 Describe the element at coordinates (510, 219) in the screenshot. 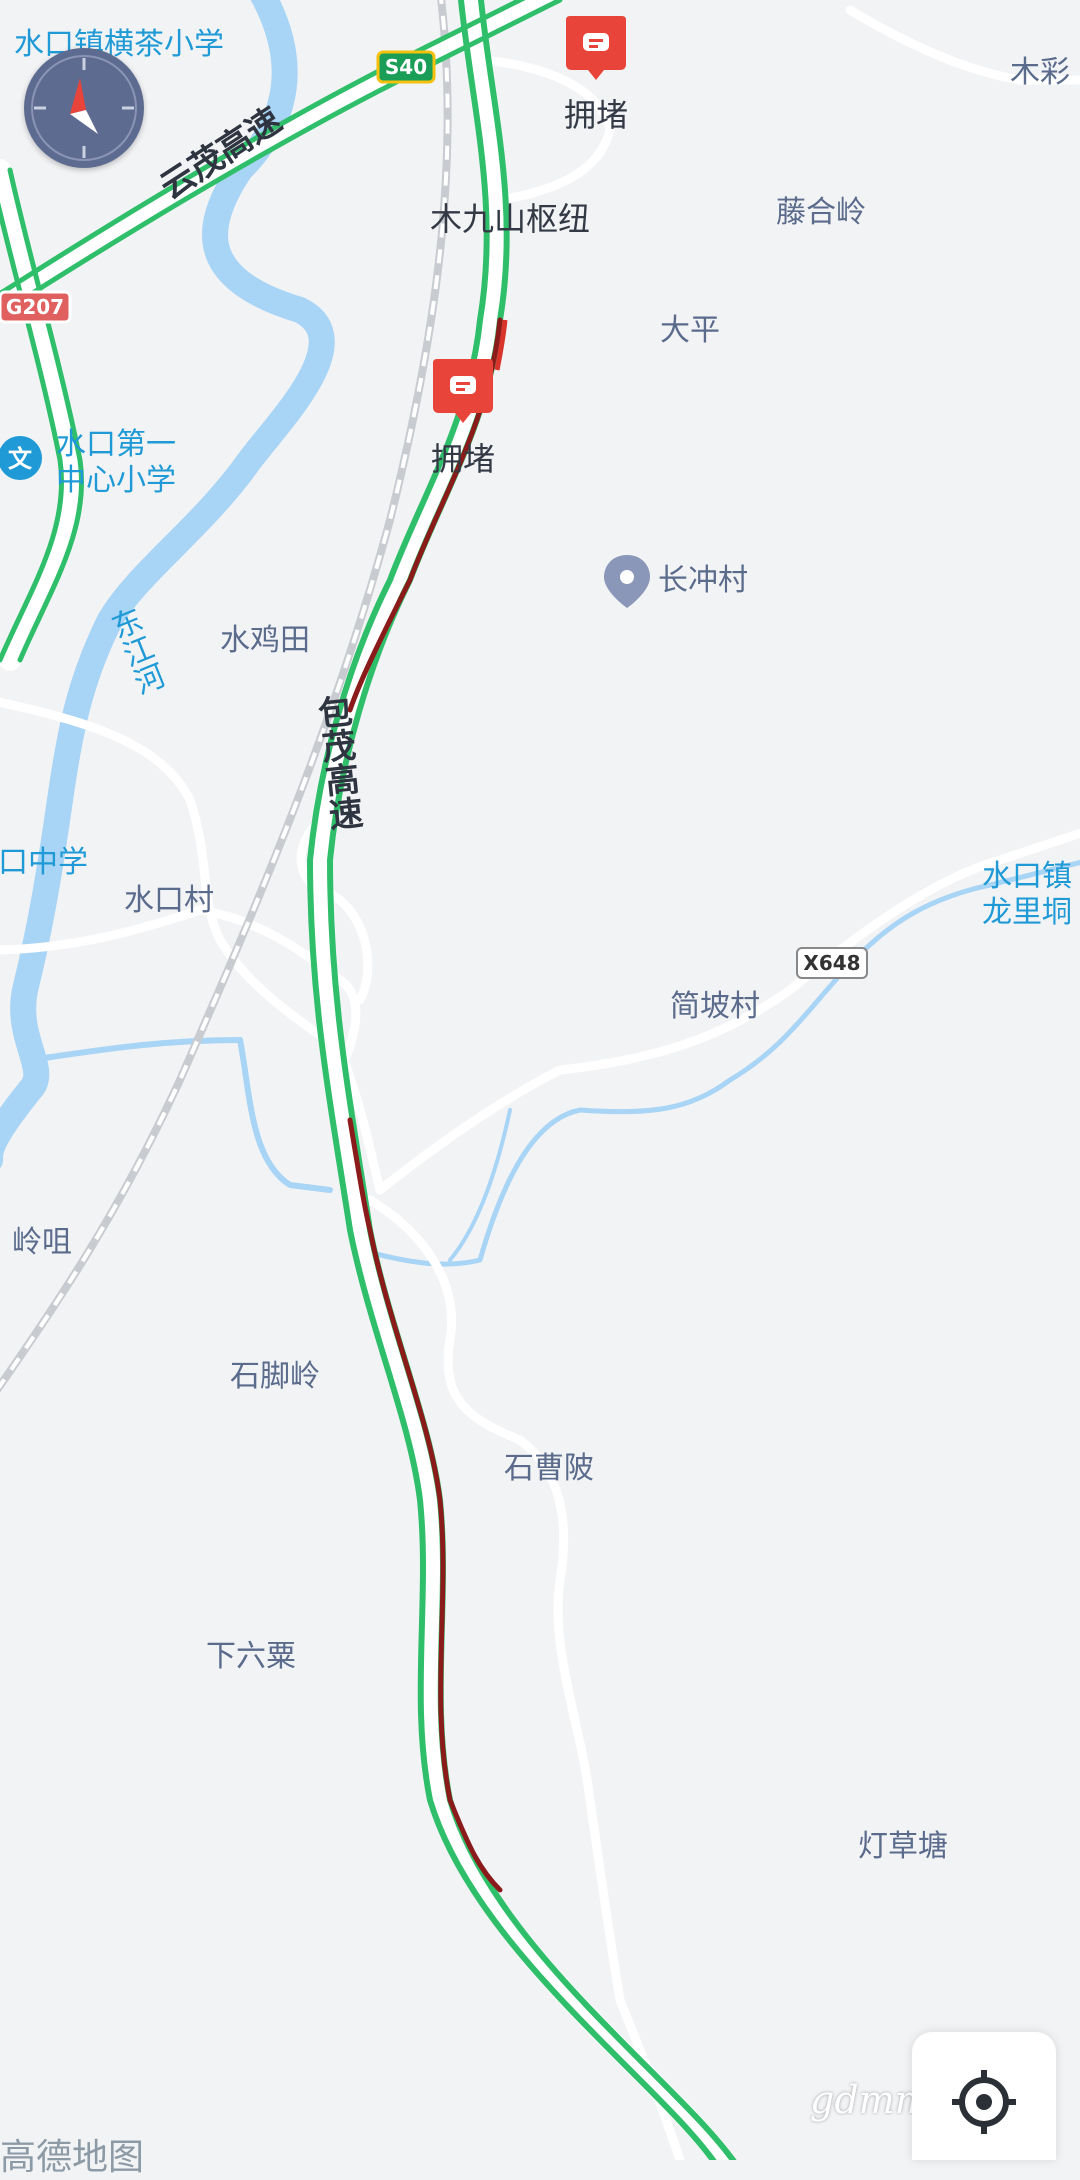

I see `hub-label: 木九山枢纽` at that location.